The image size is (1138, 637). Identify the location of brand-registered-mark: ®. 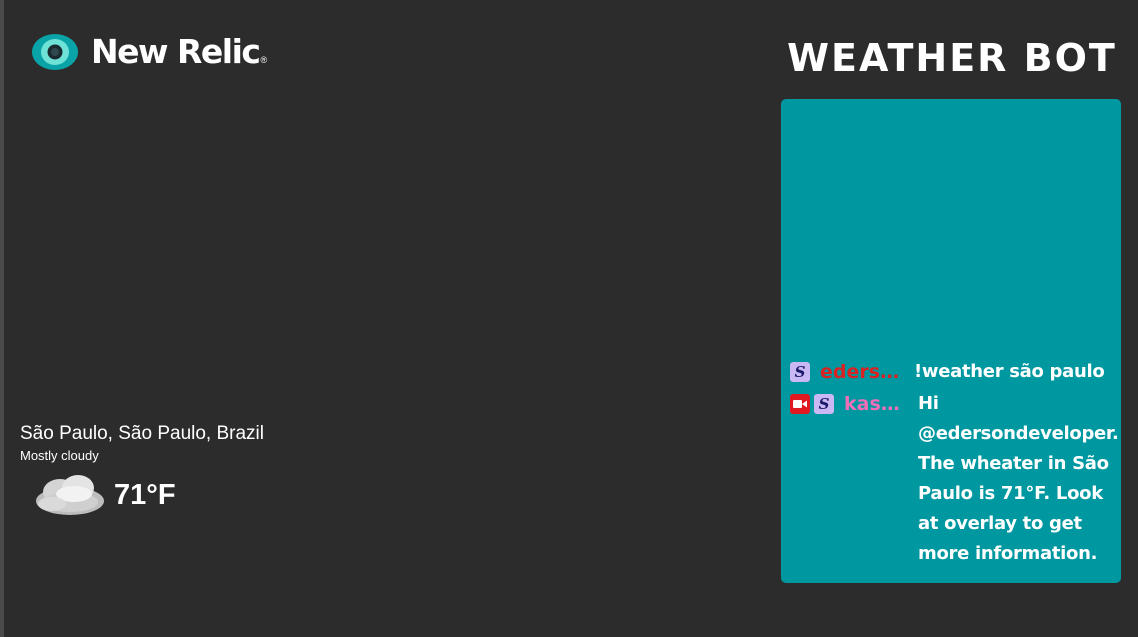
(264, 60).